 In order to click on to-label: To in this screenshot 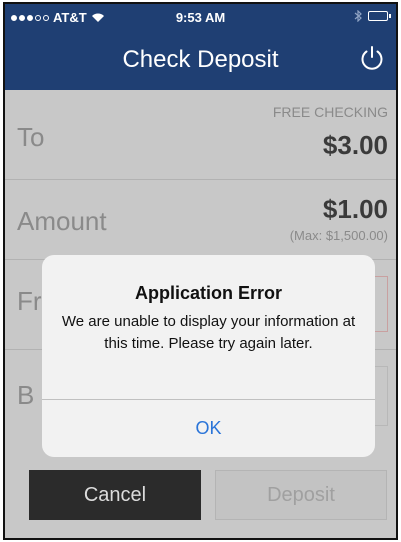, I will do `click(31, 137)`.